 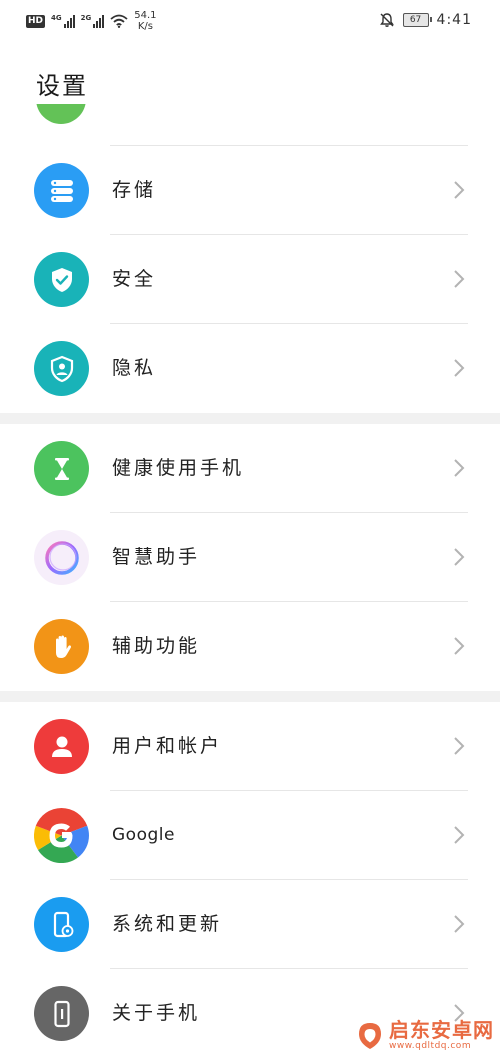 I want to click on settings-item-accessibility: 辅助功能, so click(x=250, y=646).